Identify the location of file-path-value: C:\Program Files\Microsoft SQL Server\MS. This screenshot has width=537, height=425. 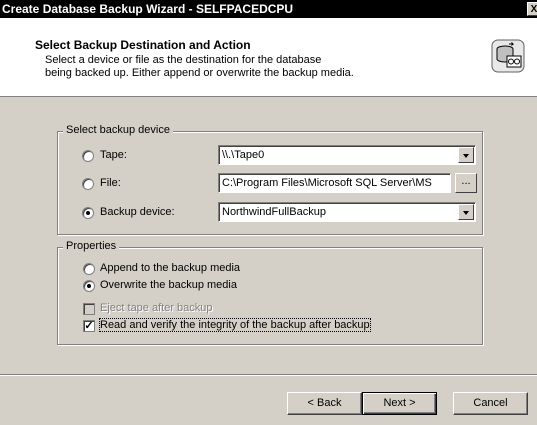
(327, 183).